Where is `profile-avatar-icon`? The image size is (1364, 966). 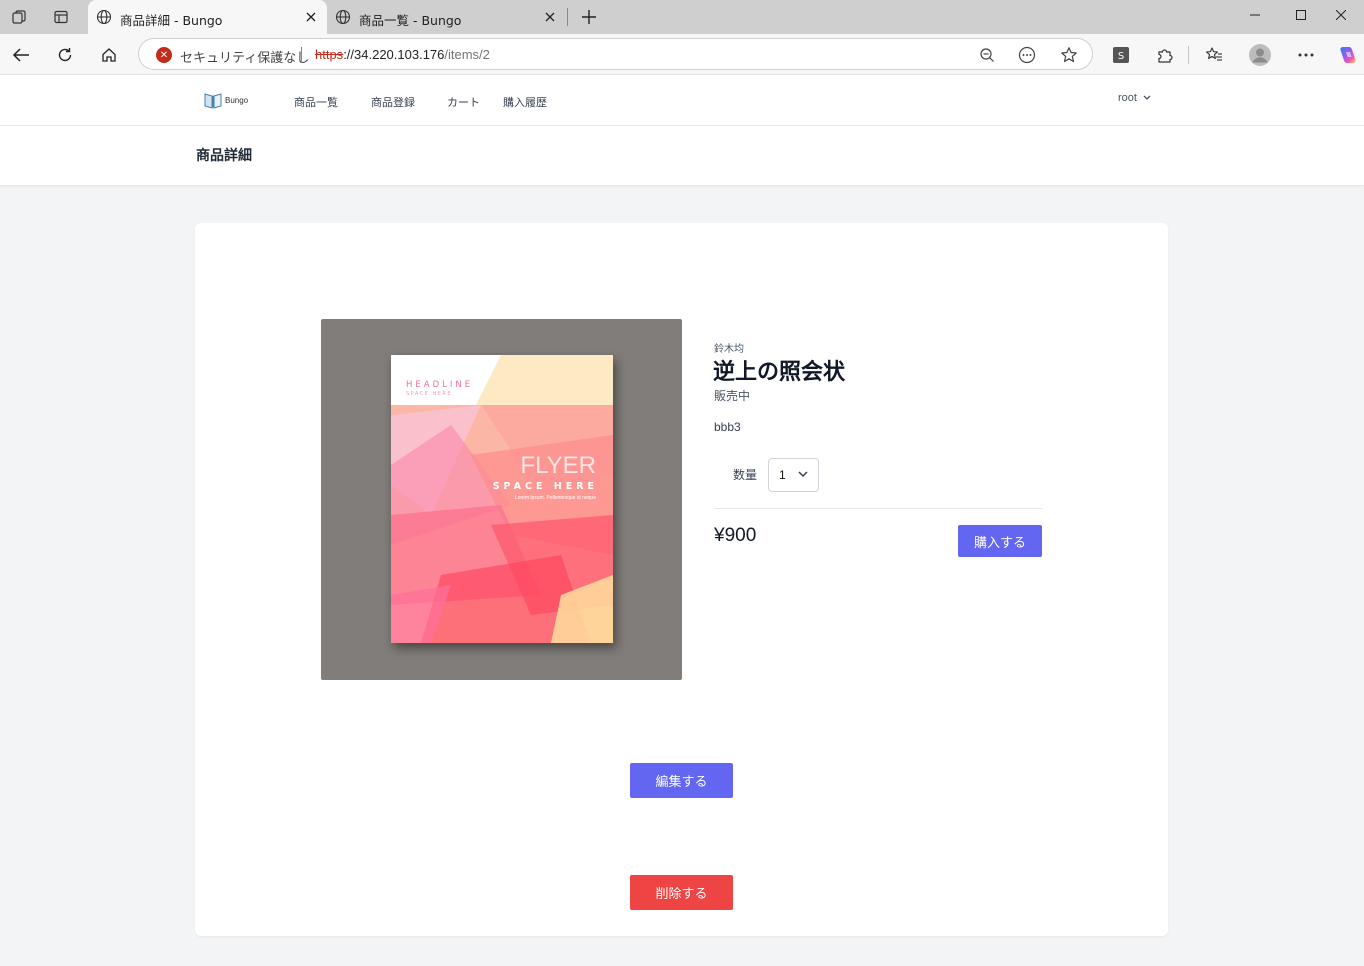
profile-avatar-icon is located at coordinates (1260, 55).